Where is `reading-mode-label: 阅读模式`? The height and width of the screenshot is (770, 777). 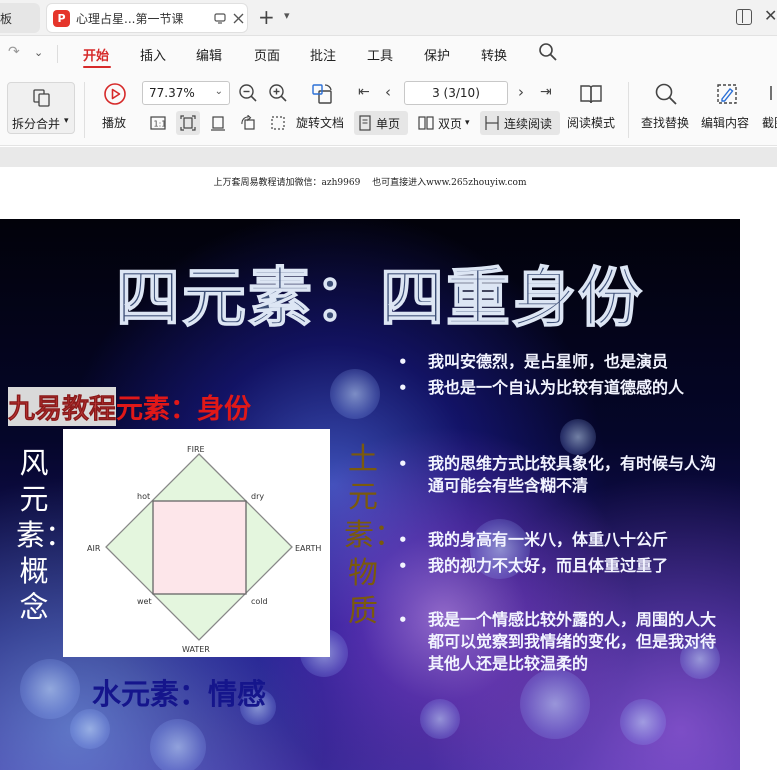
reading-mode-label: 阅读模式 is located at coordinates (591, 123).